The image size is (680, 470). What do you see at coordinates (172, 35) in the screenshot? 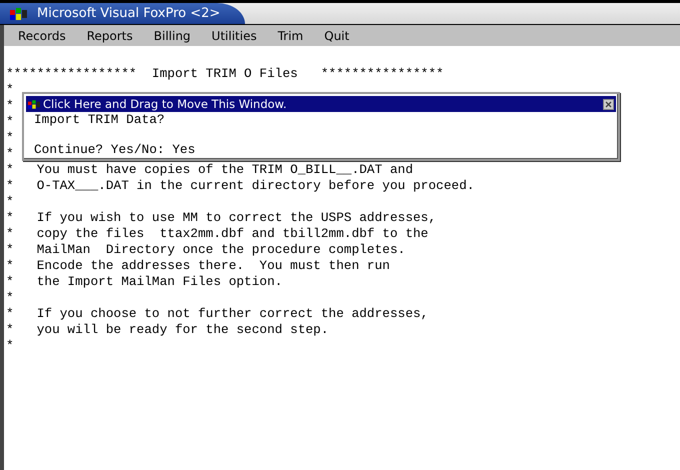
I see `menu-item: Billing` at bounding box center [172, 35].